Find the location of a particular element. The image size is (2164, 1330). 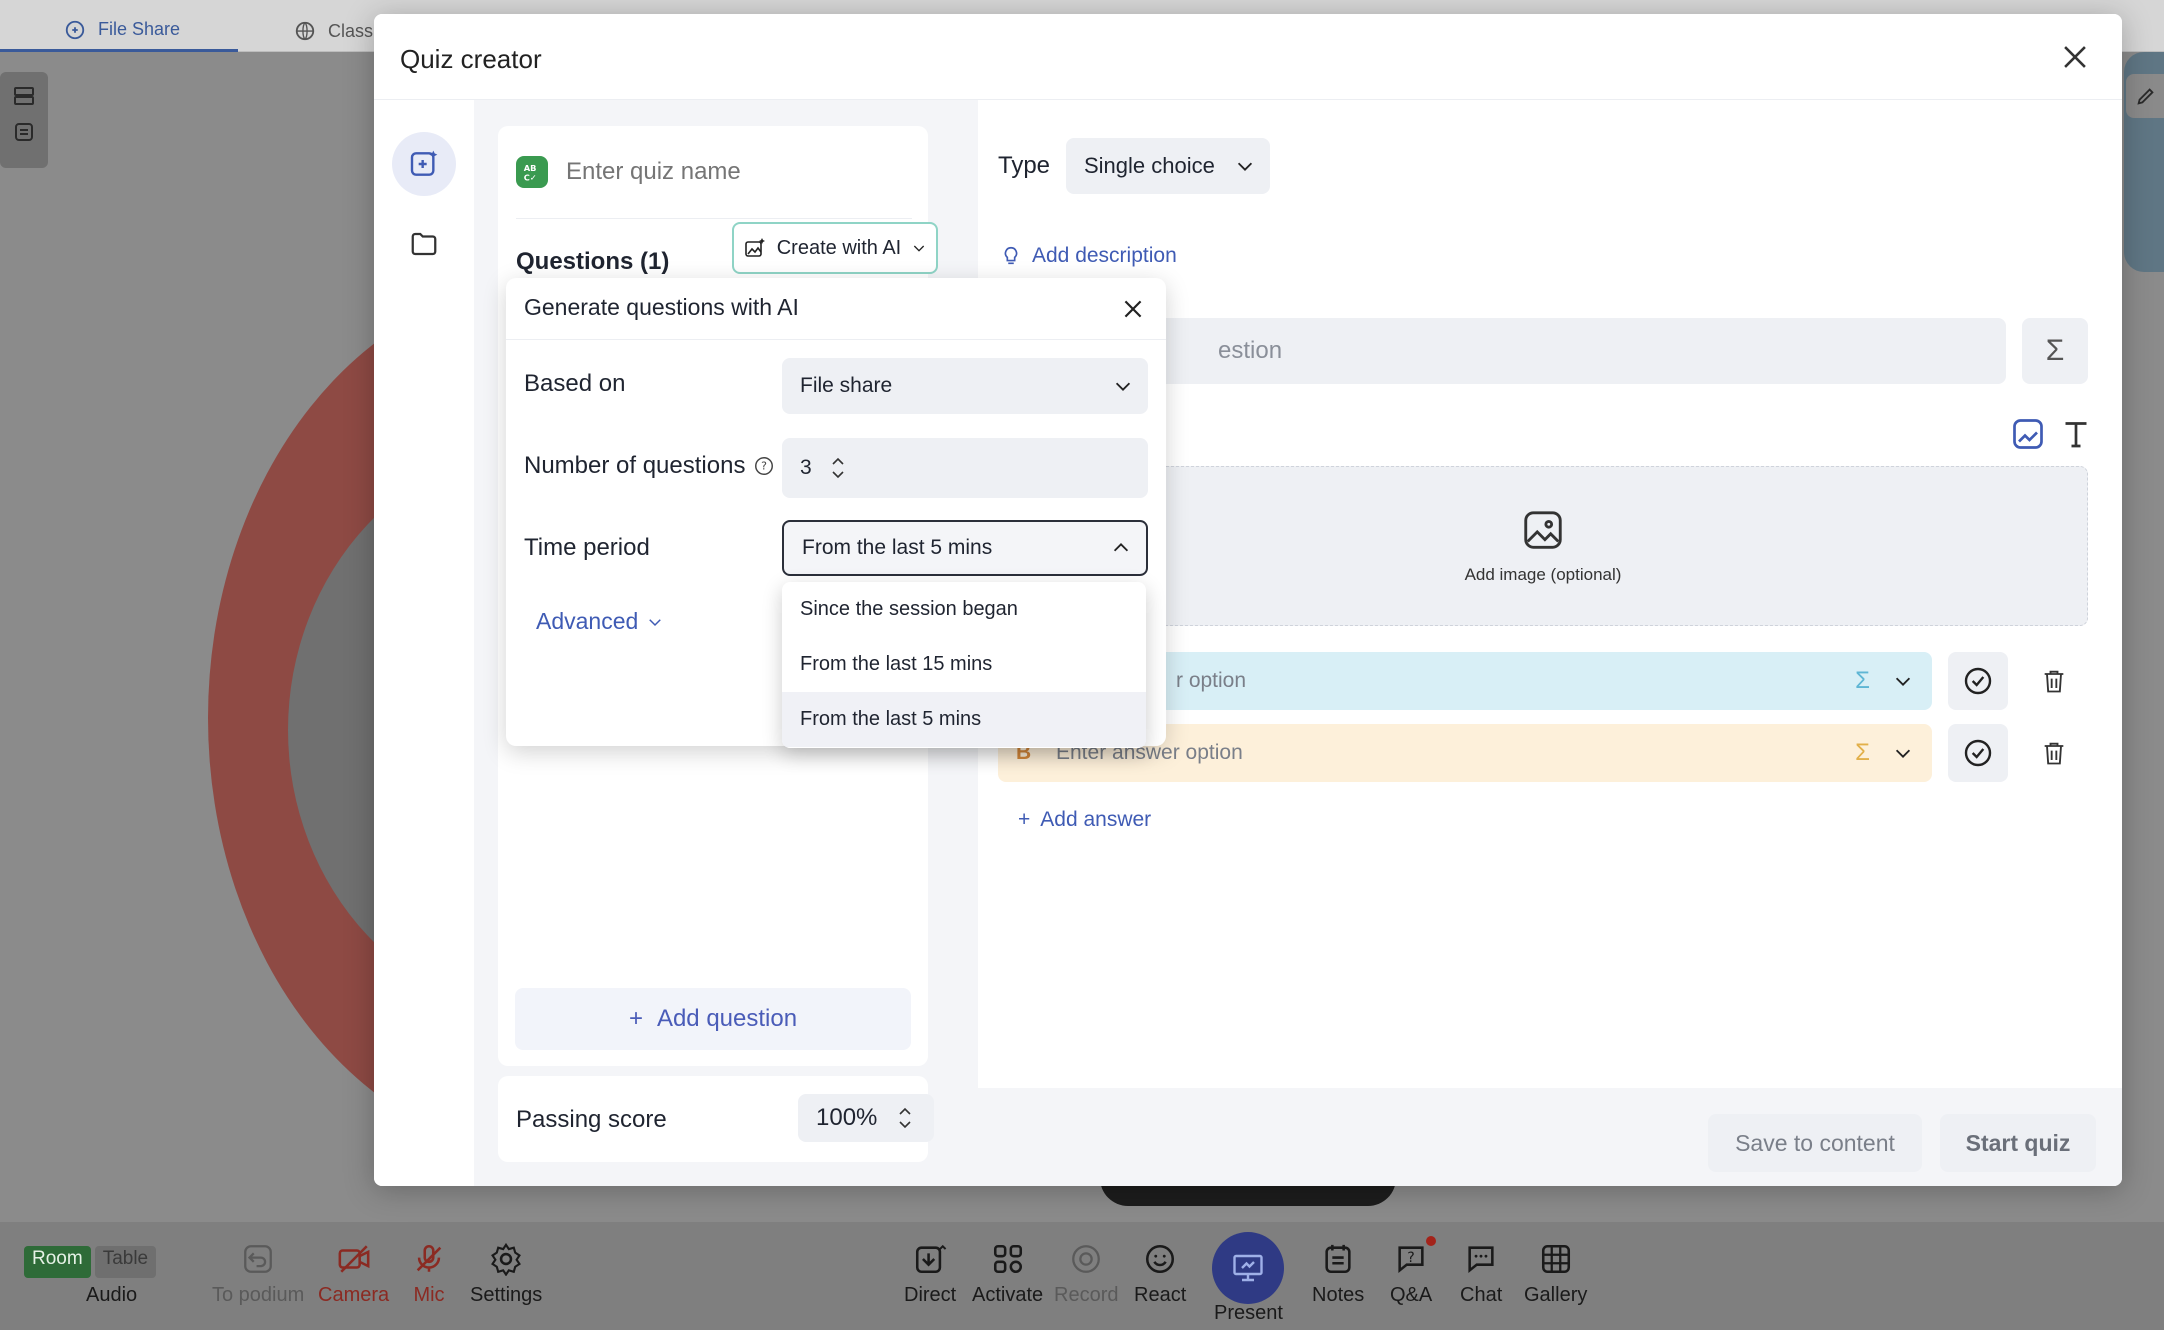

question-type-select: Single choice is located at coordinates (1168, 166).